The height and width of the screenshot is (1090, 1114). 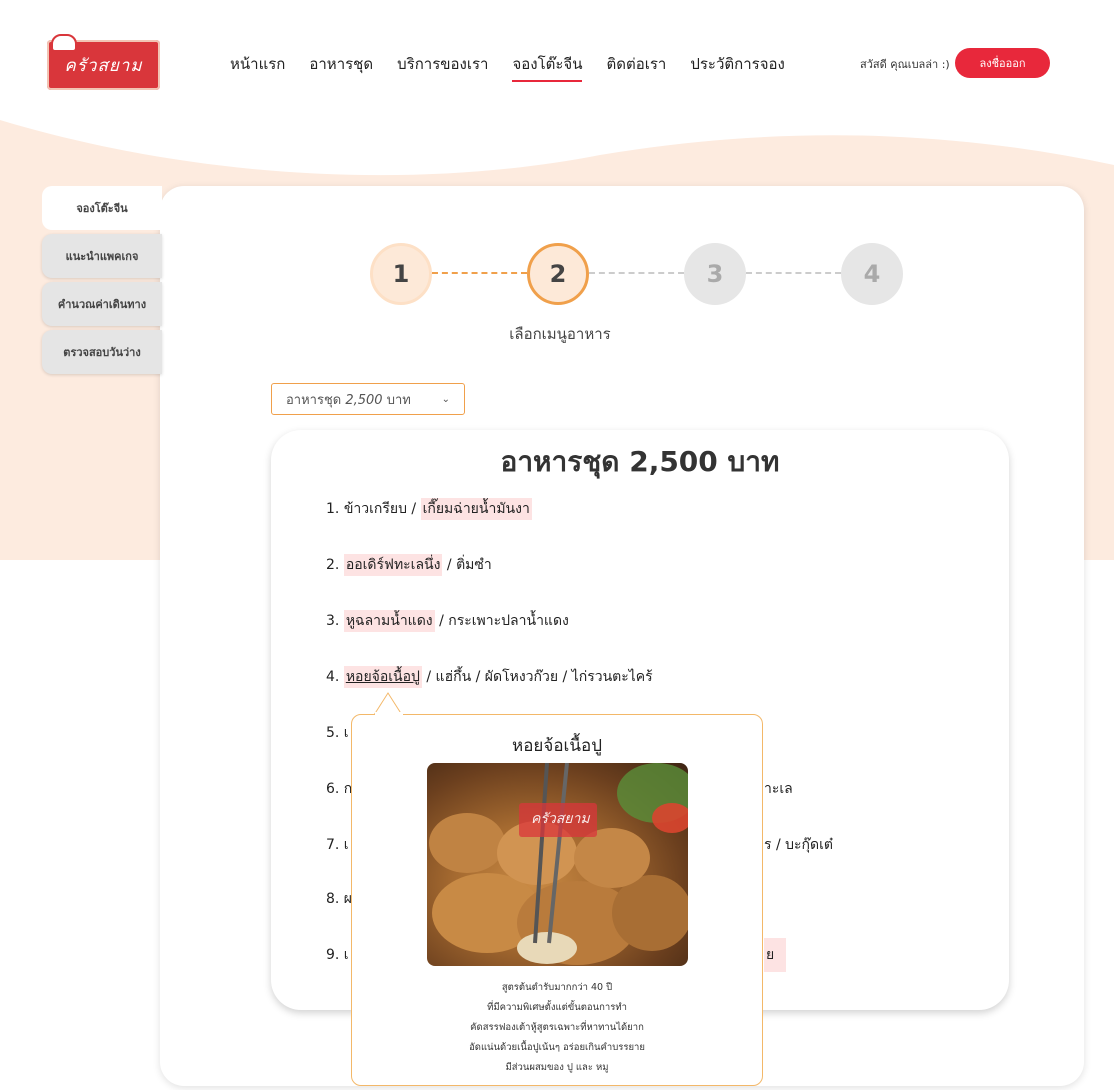 I want to click on menu-item-tail: าะเล, so click(x=778, y=789).